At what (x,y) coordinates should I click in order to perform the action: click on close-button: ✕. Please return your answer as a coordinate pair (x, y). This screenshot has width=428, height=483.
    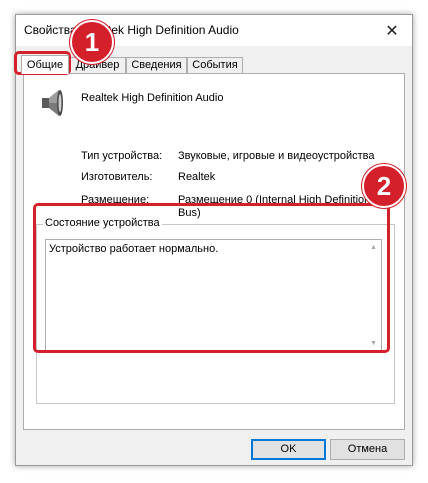
    Looking at the image, I should click on (392, 30).